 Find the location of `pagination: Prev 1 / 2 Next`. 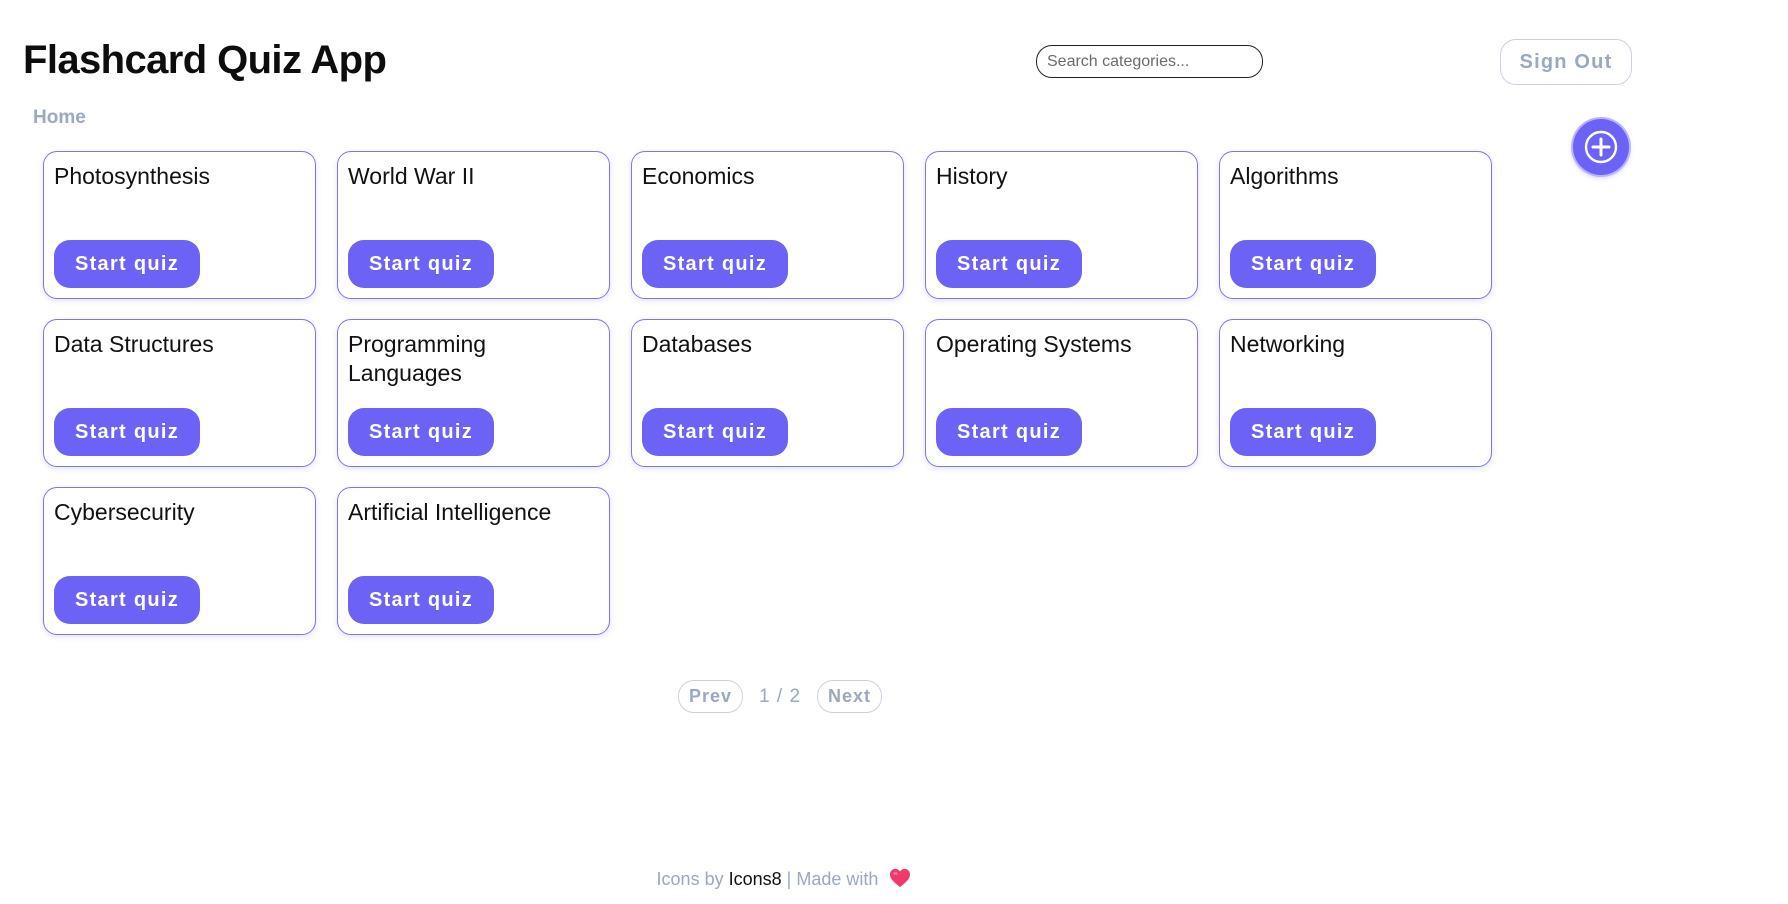

pagination: Prev 1 / 2 Next is located at coordinates (780, 696).